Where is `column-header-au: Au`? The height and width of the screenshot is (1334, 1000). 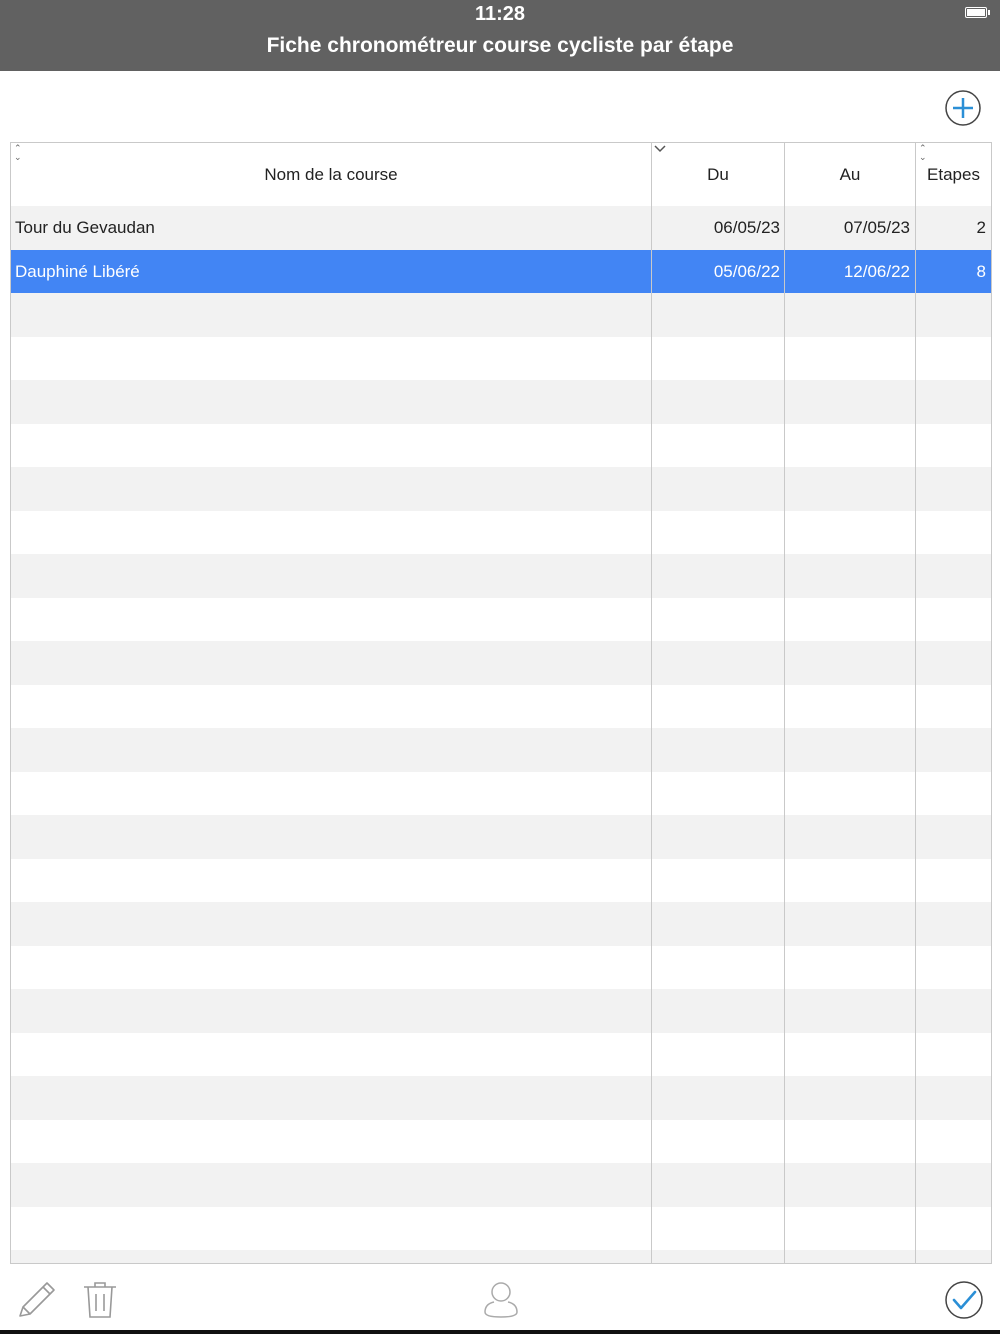 column-header-au: Au is located at coordinates (850, 174).